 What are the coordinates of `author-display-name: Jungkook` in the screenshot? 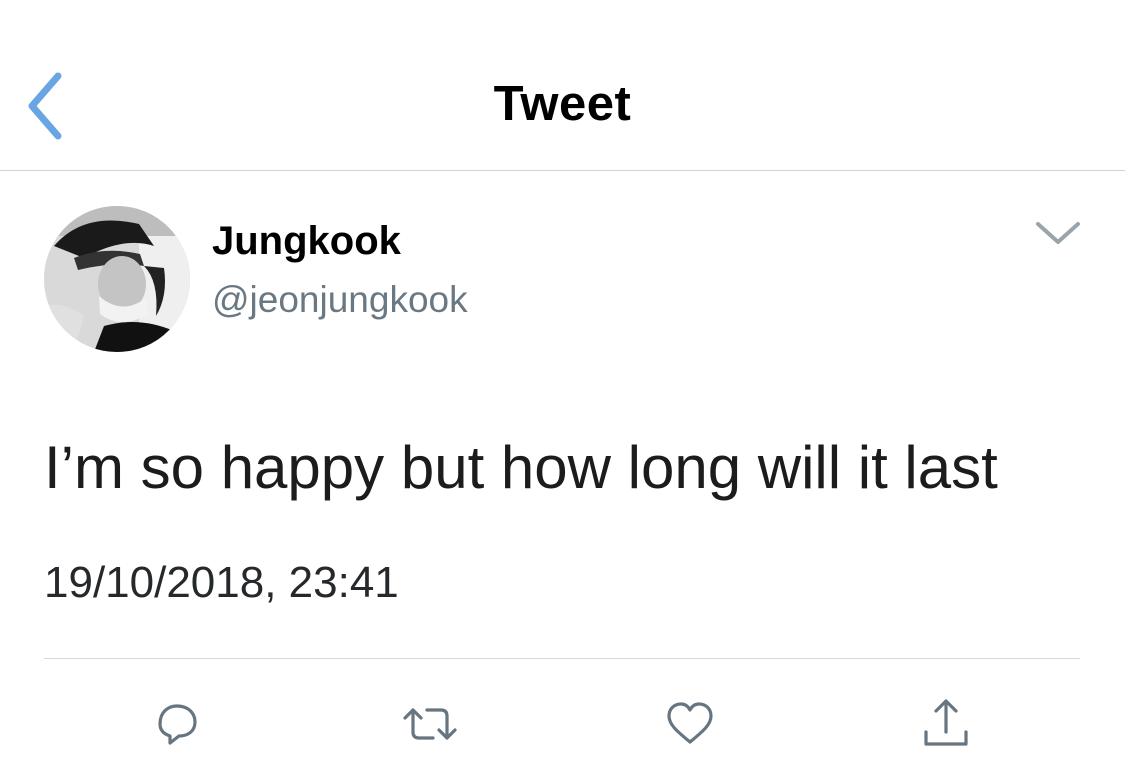 It's located at (306, 241).